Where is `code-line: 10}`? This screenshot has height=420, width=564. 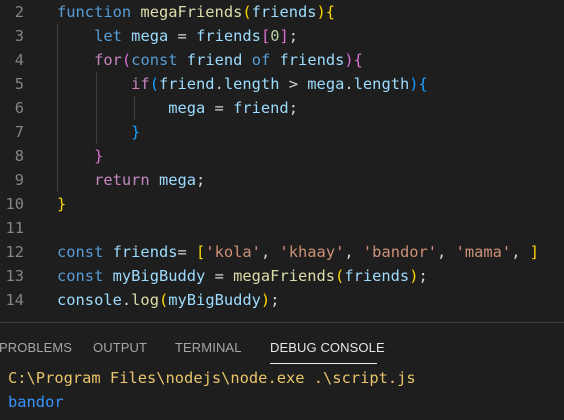 code-line: 10} is located at coordinates (282, 204).